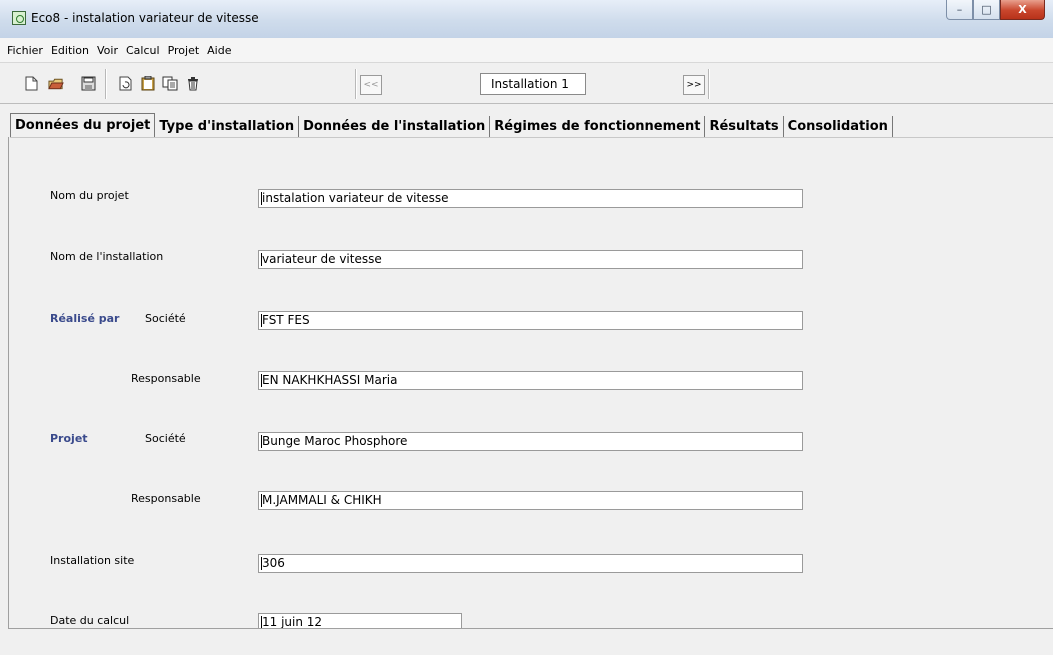 The width and height of the screenshot is (1053, 655). What do you see at coordinates (166, 498) in the screenshot?
I see `projet-responsable-label: Responsable` at bounding box center [166, 498].